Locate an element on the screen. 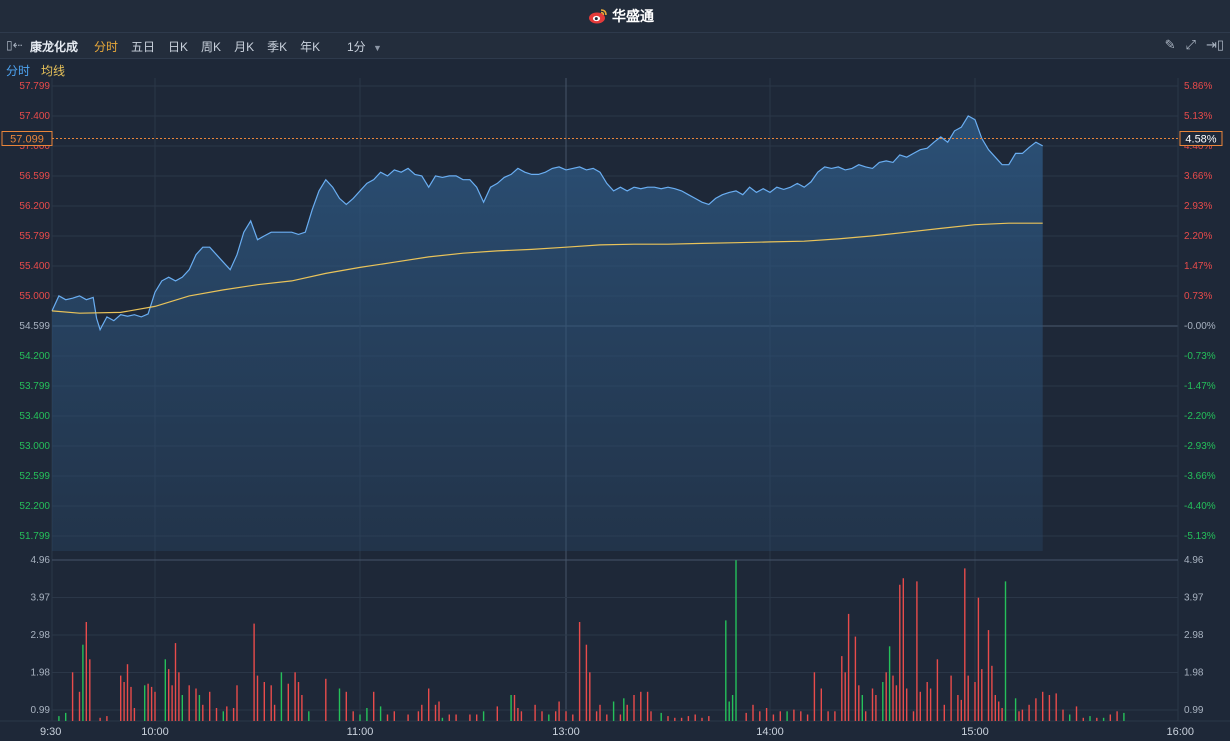 This screenshot has width=1230, height=741. pct-tick-label: 0.73% is located at coordinates (1198, 296).